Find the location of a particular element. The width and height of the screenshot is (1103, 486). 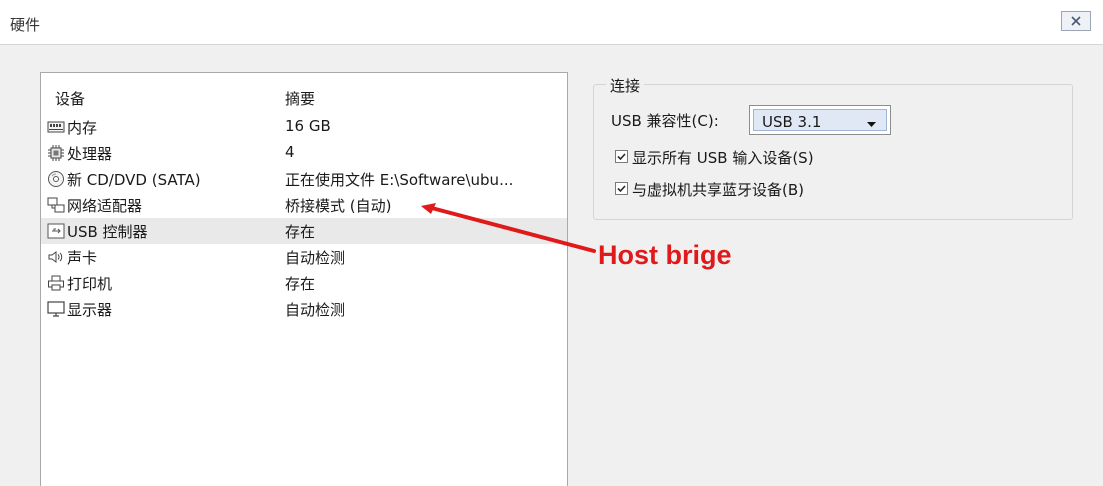

show-all-usb-checkbox is located at coordinates (621, 156).